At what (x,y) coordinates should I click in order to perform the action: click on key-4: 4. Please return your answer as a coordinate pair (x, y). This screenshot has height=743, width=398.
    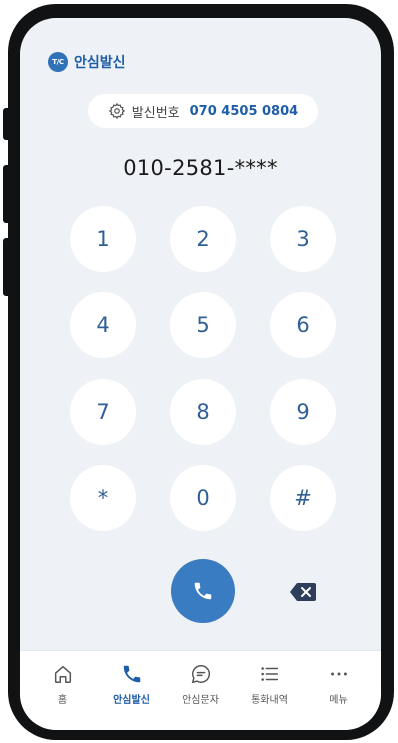
    Looking at the image, I should click on (103, 325).